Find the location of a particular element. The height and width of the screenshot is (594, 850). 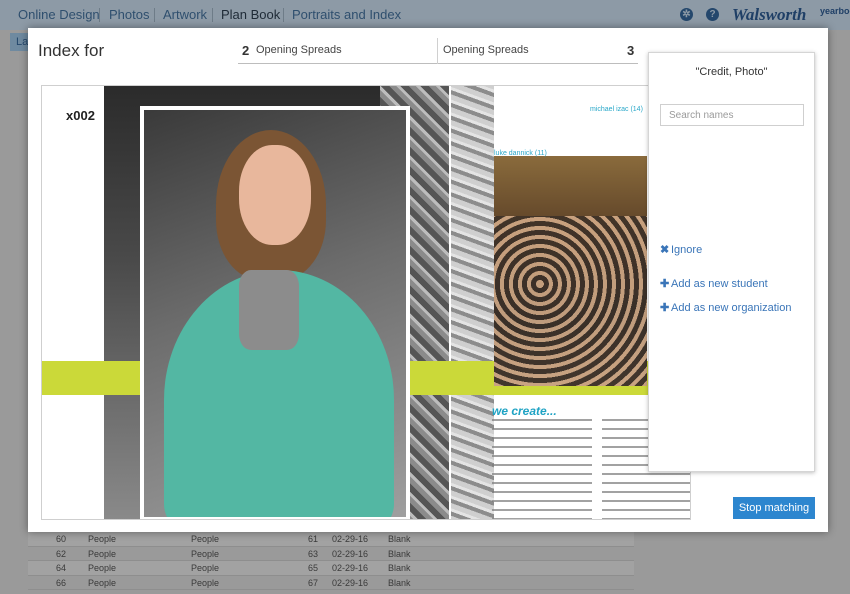

spread-navigation: 2 Opening Spreads Opening Spreads 3 is located at coordinates (438, 51).